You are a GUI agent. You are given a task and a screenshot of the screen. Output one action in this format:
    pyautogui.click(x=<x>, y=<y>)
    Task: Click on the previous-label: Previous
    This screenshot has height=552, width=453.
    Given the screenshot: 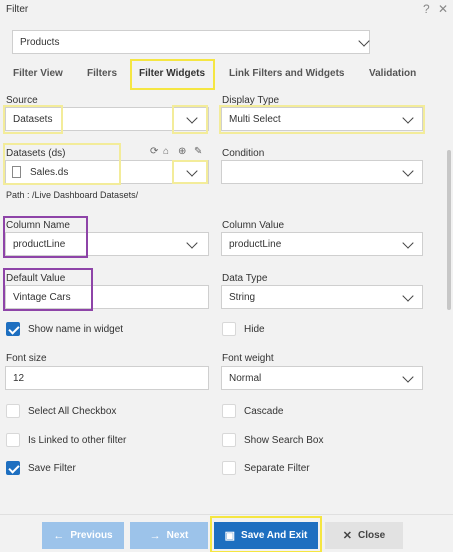 What is the action you would take?
    pyautogui.click(x=91, y=535)
    